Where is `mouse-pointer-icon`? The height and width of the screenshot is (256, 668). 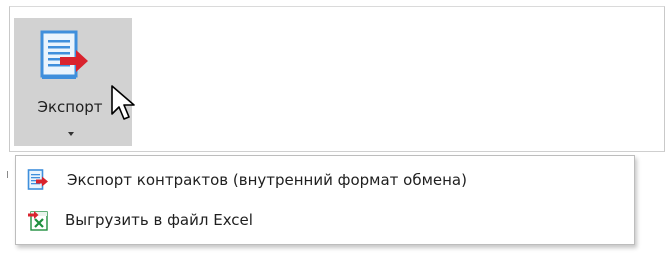 mouse-pointer-icon is located at coordinates (123, 102).